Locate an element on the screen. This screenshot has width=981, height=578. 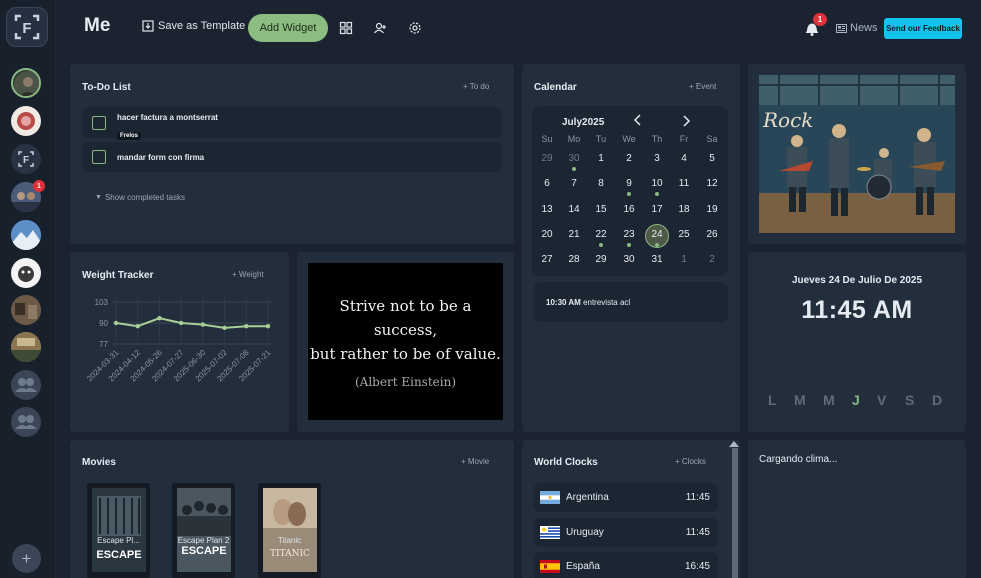
calendar-day: 5 is located at coordinates (712, 161).